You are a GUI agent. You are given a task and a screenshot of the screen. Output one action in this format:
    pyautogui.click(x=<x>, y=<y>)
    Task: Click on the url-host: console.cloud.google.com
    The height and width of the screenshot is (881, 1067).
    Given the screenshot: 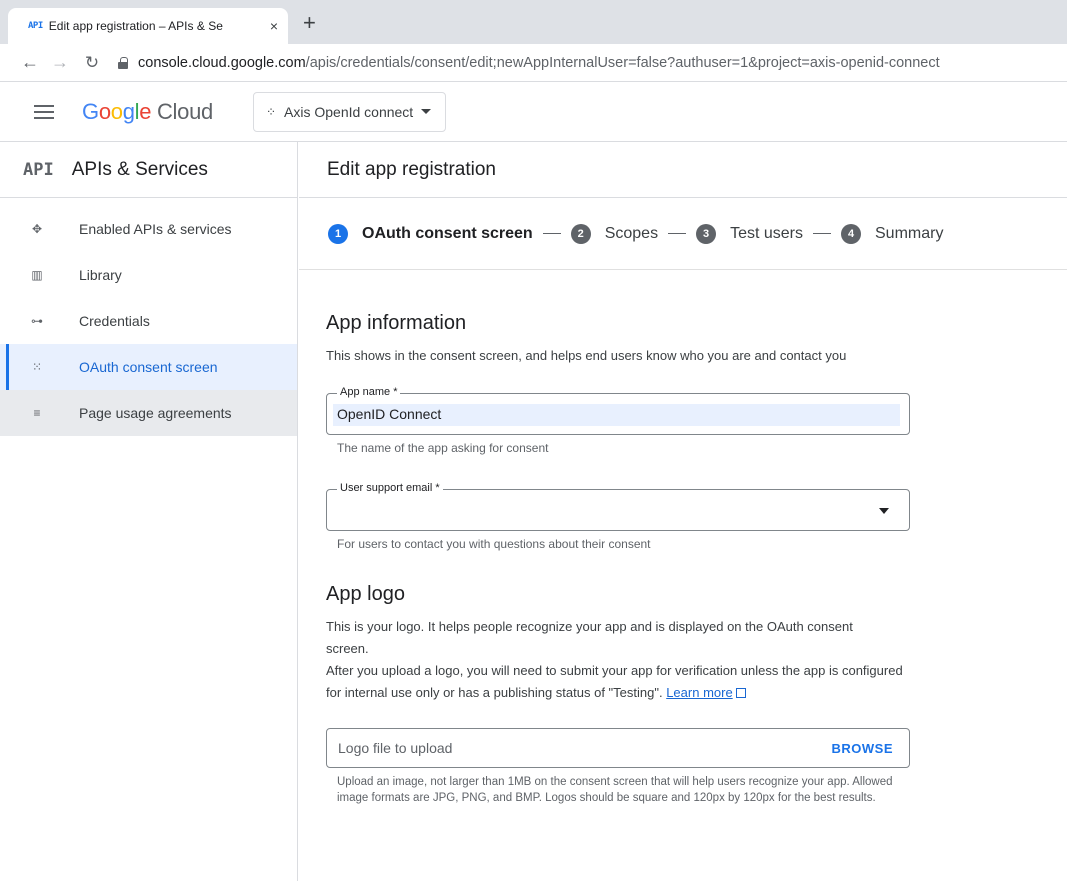 What is the action you would take?
    pyautogui.click(x=222, y=62)
    